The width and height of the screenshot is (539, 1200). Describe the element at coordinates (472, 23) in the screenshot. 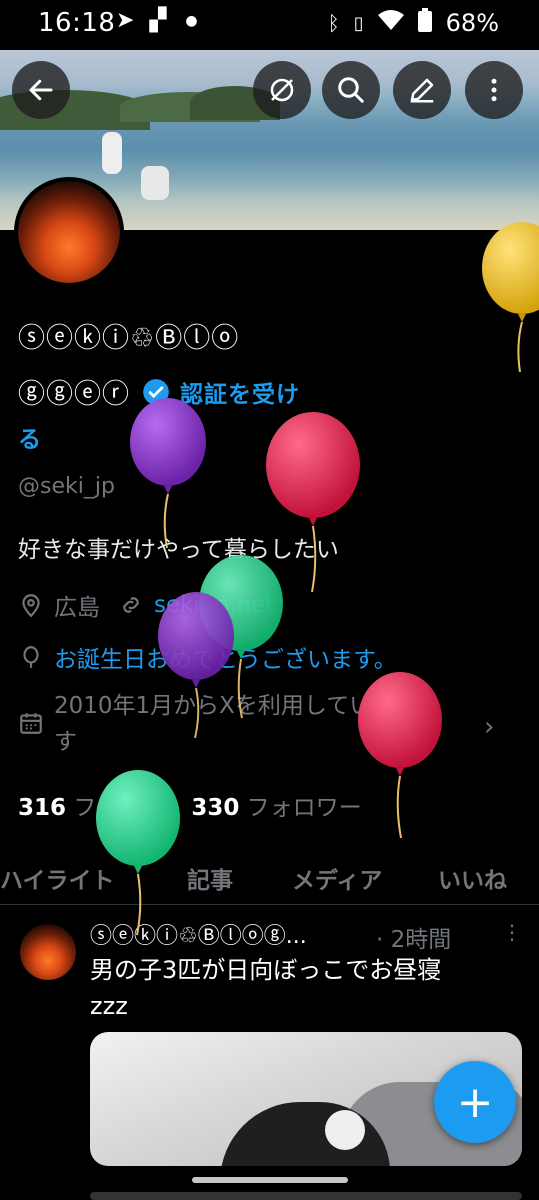

I see `battery-percent: 68%` at that location.